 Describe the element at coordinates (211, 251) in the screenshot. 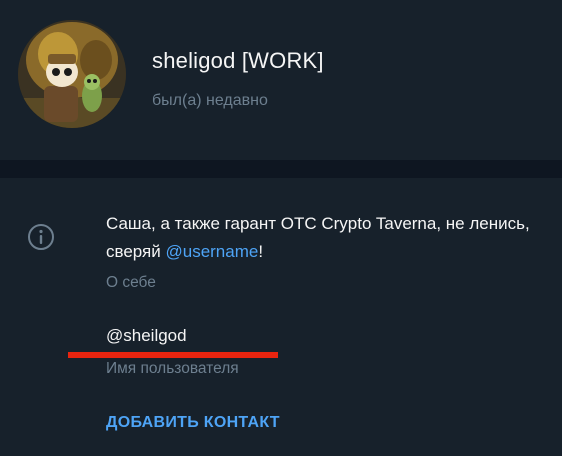

I see `about-username-link: @username` at that location.